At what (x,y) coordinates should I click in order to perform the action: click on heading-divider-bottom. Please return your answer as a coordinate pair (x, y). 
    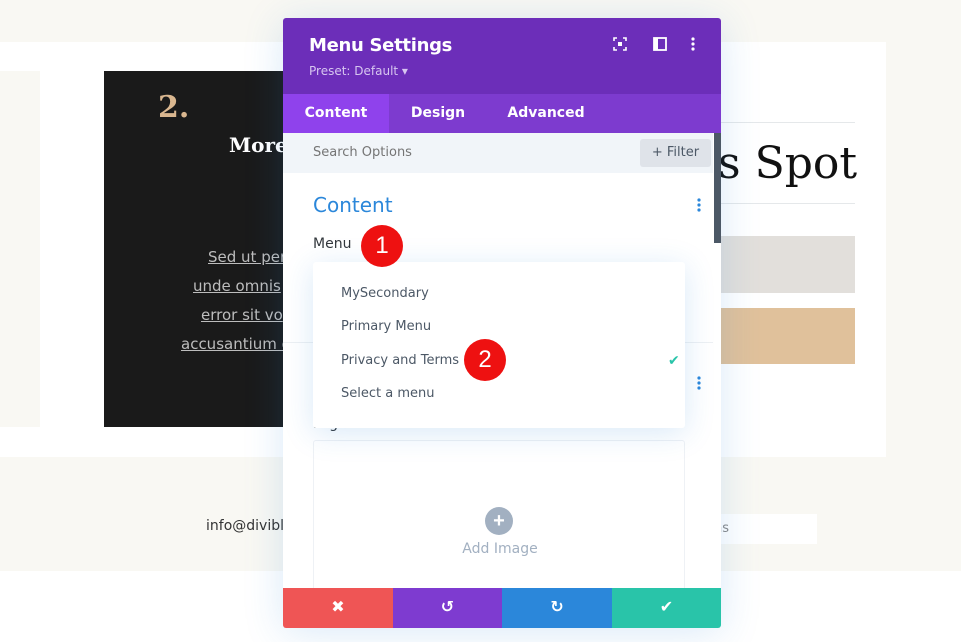
    Looking at the image, I should click on (787, 203).